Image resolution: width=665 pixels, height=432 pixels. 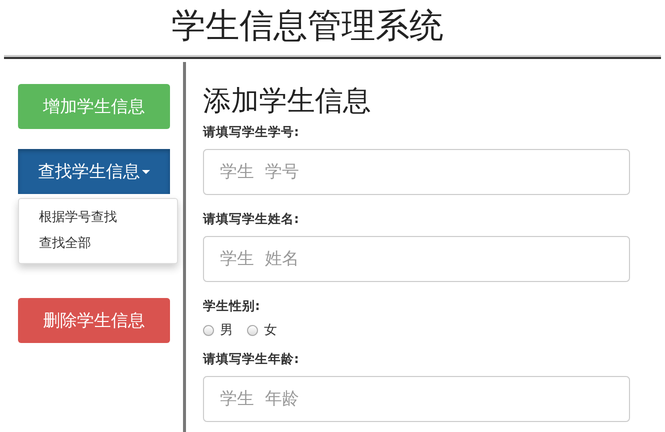 What do you see at coordinates (416, 399) in the screenshot?
I see `input-field: 学生 年龄` at bounding box center [416, 399].